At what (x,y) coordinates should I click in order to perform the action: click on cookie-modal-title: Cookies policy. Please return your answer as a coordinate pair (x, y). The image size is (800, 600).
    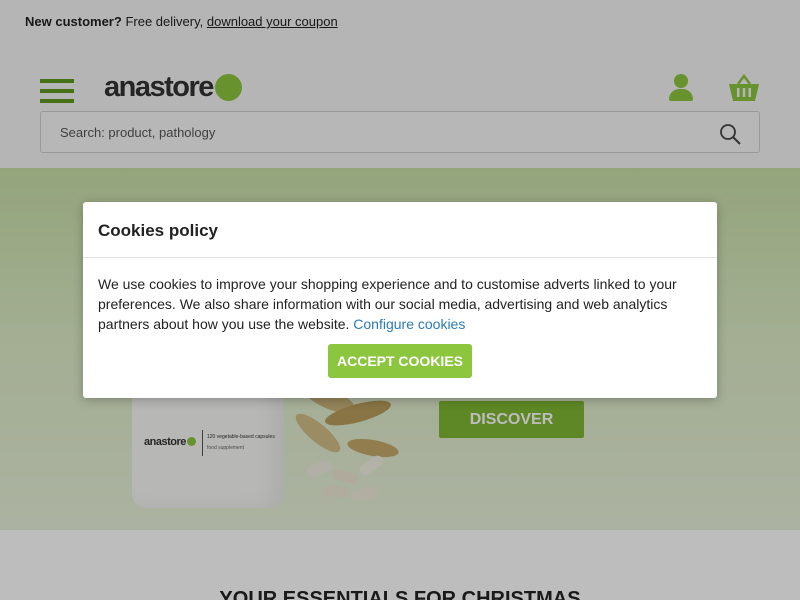
    Looking at the image, I should click on (158, 230).